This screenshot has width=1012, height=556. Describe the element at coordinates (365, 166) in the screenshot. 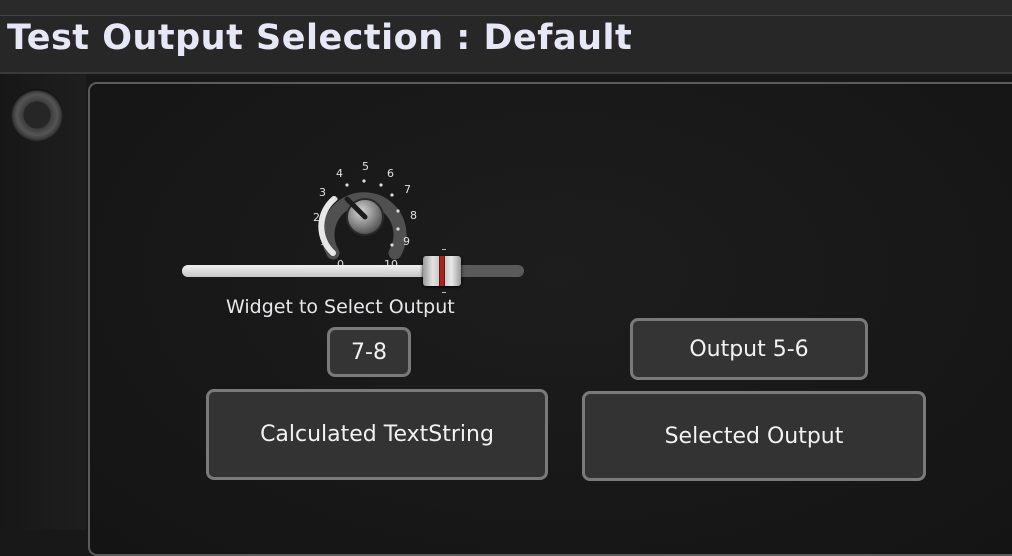

I see `knob-number-5: 5` at that location.